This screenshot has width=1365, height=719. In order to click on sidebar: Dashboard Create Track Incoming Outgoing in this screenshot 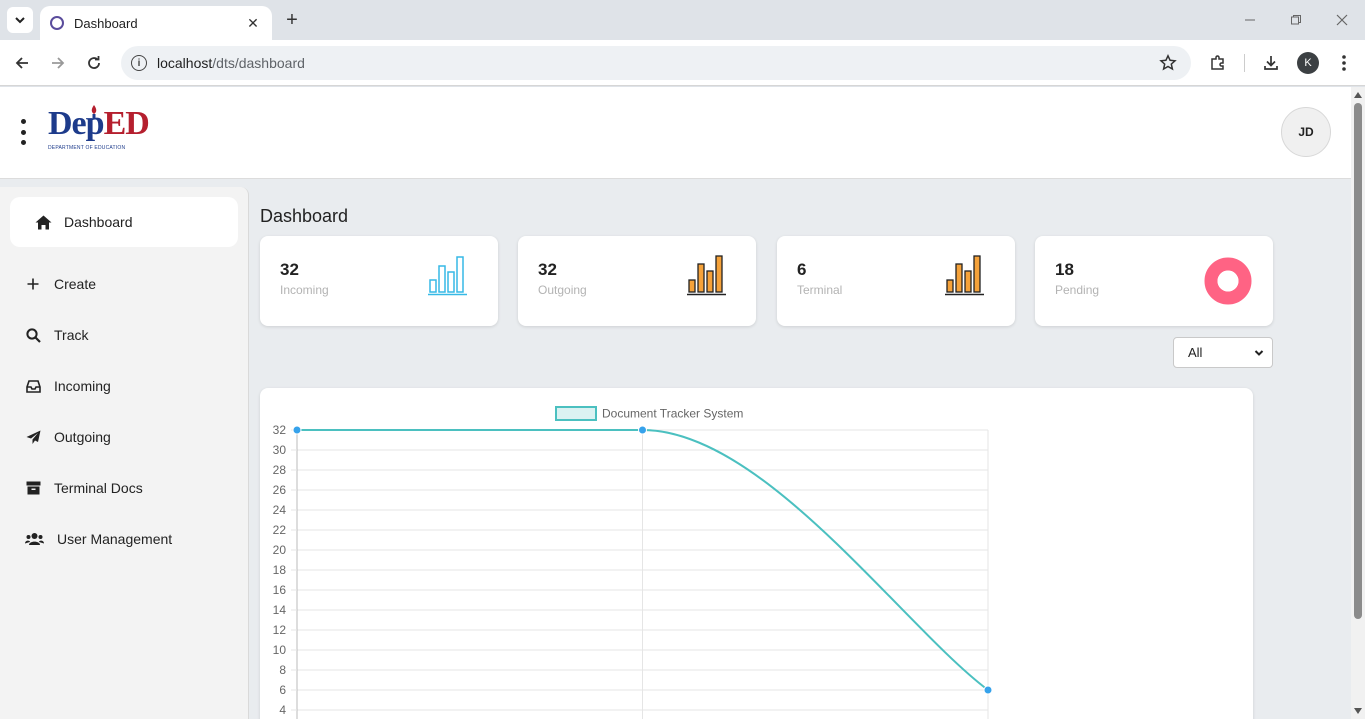, I will do `click(124, 453)`.